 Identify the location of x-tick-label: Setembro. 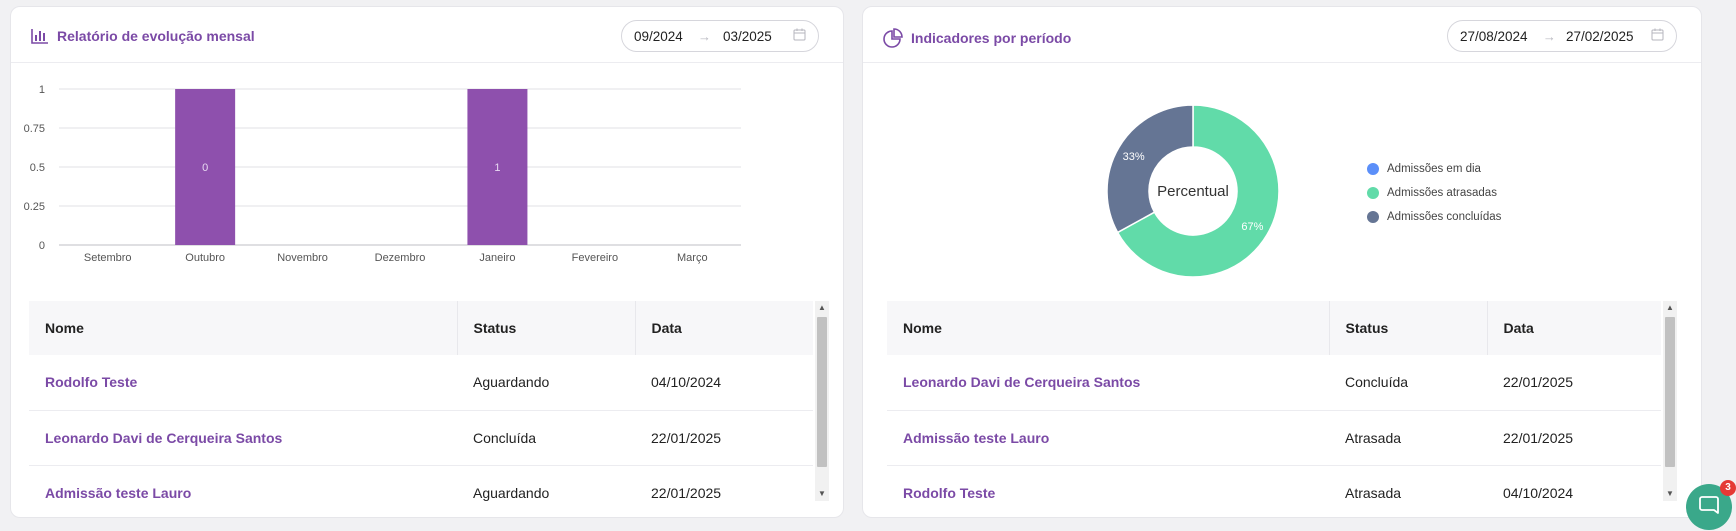
(108, 258).